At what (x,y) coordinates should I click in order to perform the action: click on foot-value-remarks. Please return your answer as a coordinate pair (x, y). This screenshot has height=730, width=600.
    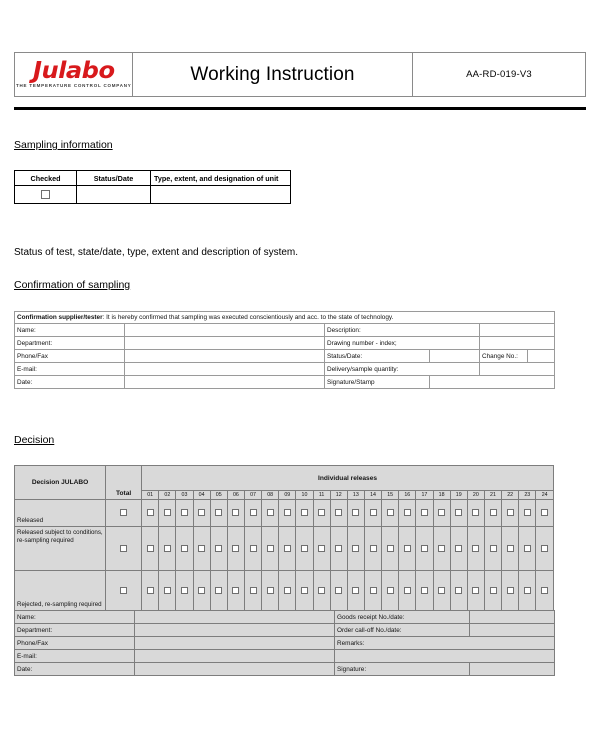
    Looking at the image, I should click on (444, 656).